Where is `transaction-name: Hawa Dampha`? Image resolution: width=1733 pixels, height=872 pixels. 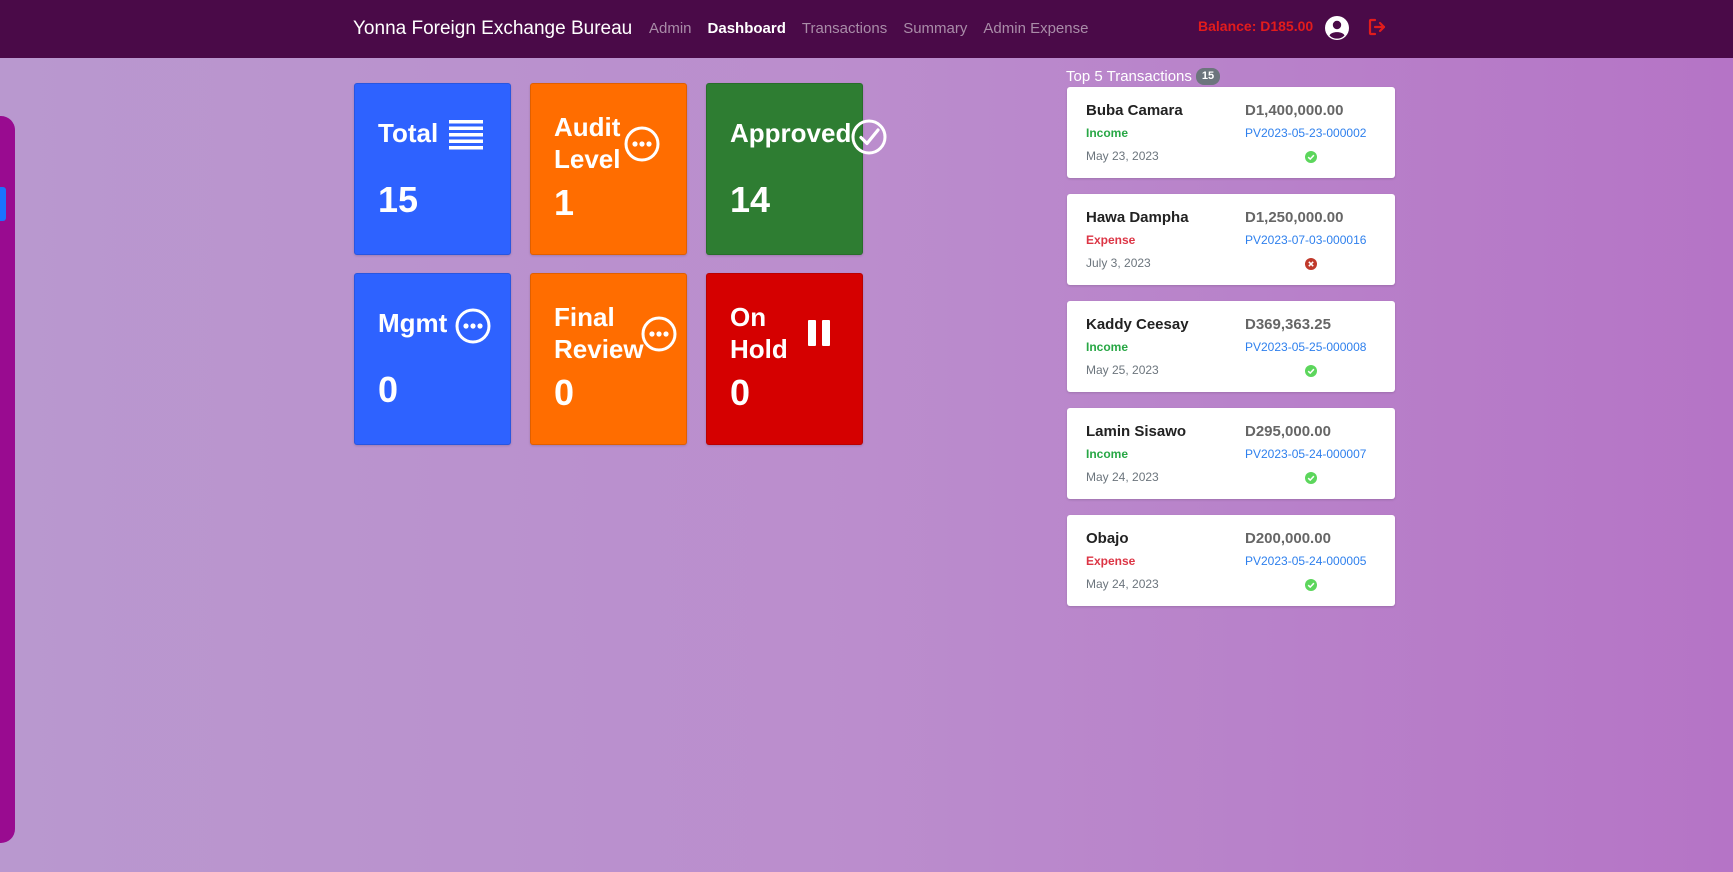
transaction-name: Hawa Dampha is located at coordinates (1137, 217).